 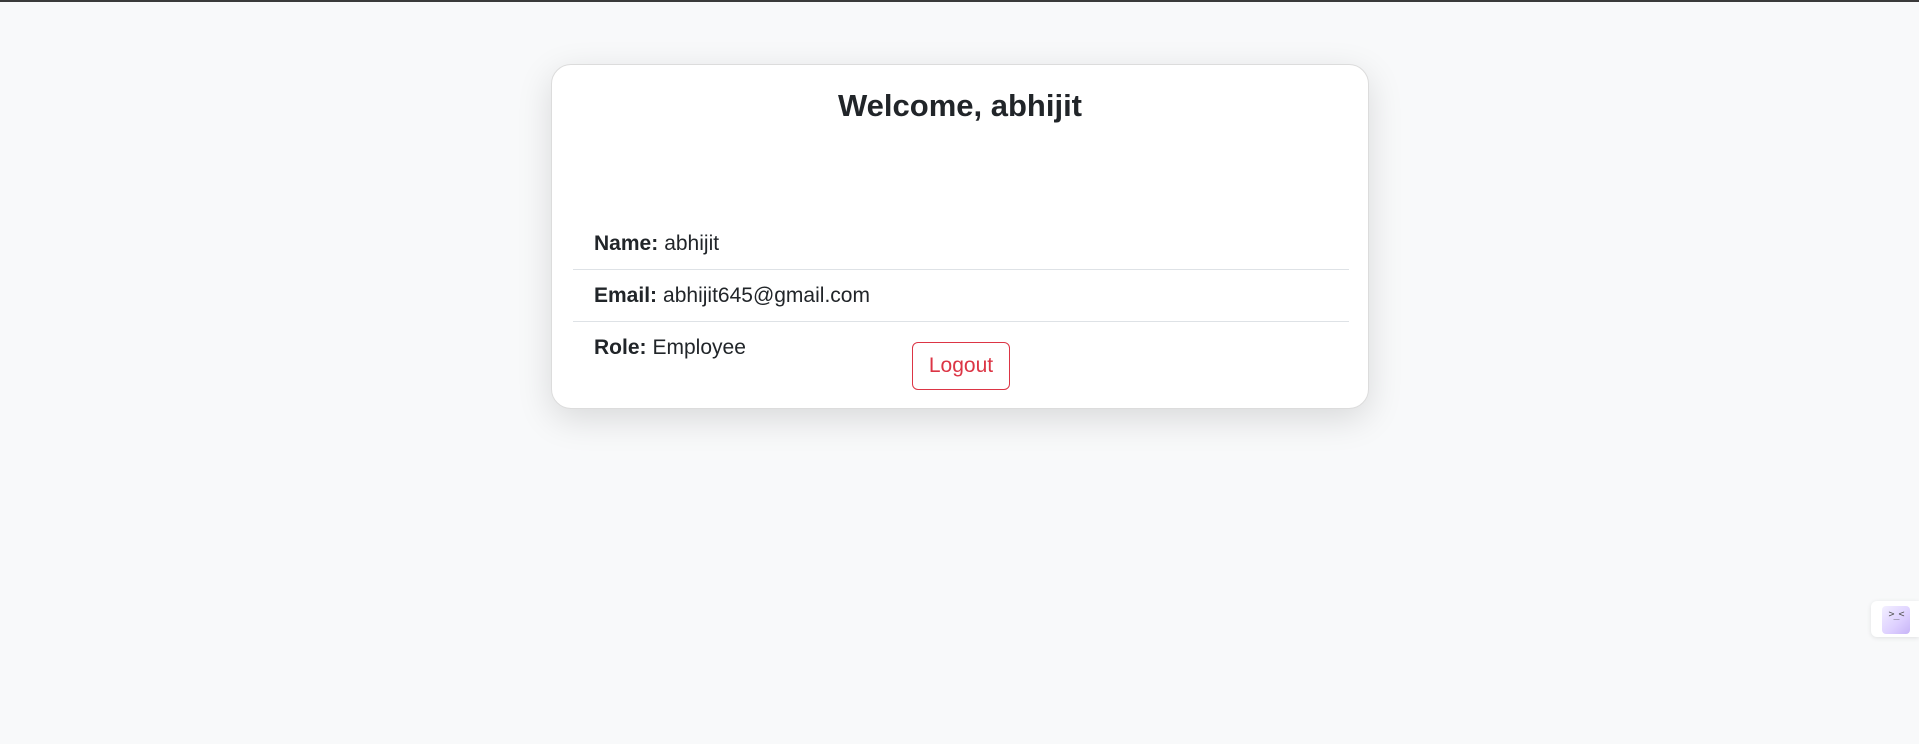 What do you see at coordinates (692, 243) in the screenshot?
I see `name-value: abhijit` at bounding box center [692, 243].